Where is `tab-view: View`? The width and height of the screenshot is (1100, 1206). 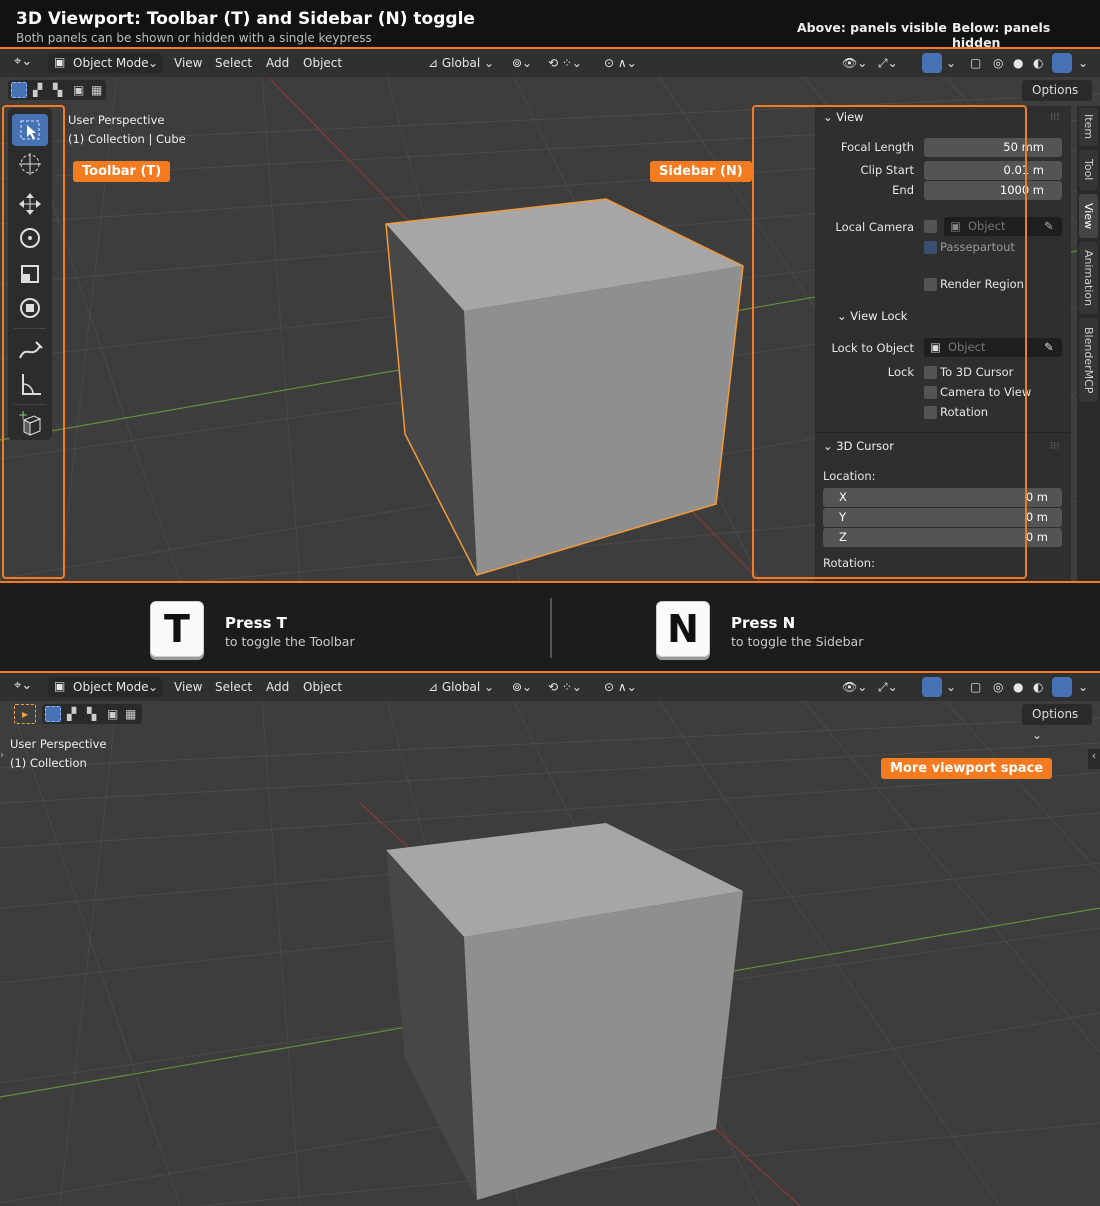
tab-view: View is located at coordinates (1088, 216).